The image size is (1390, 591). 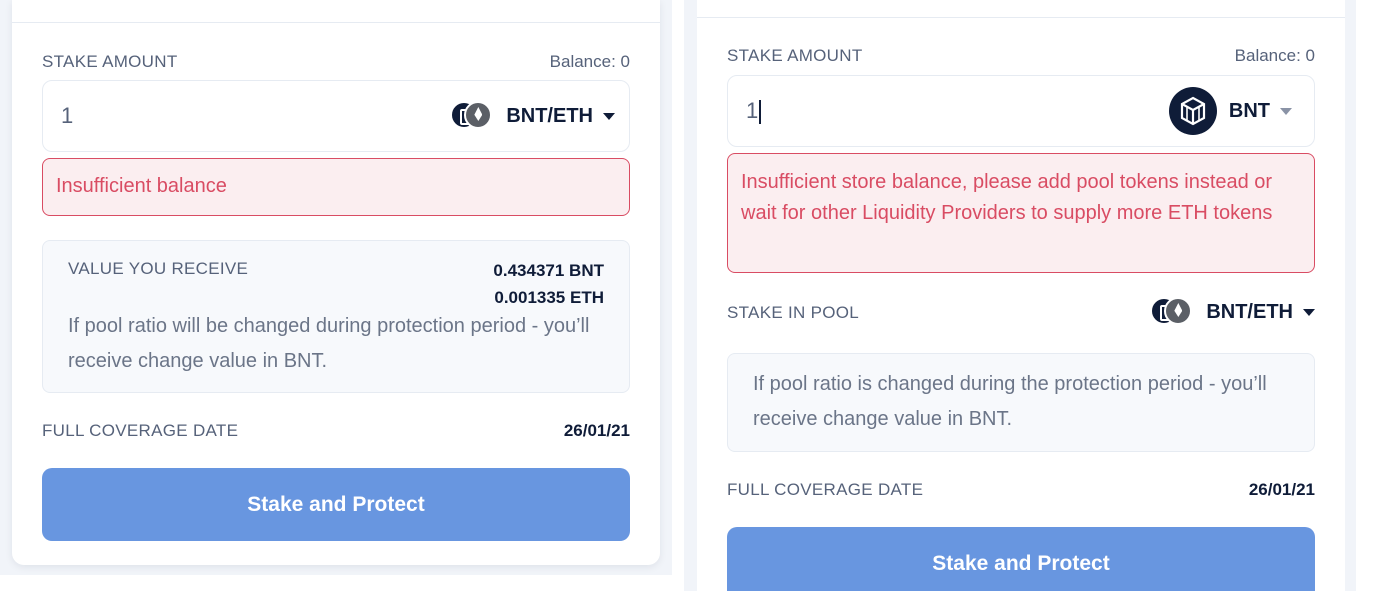 What do you see at coordinates (549, 115) in the screenshot?
I see `token-label: BNT/ETH` at bounding box center [549, 115].